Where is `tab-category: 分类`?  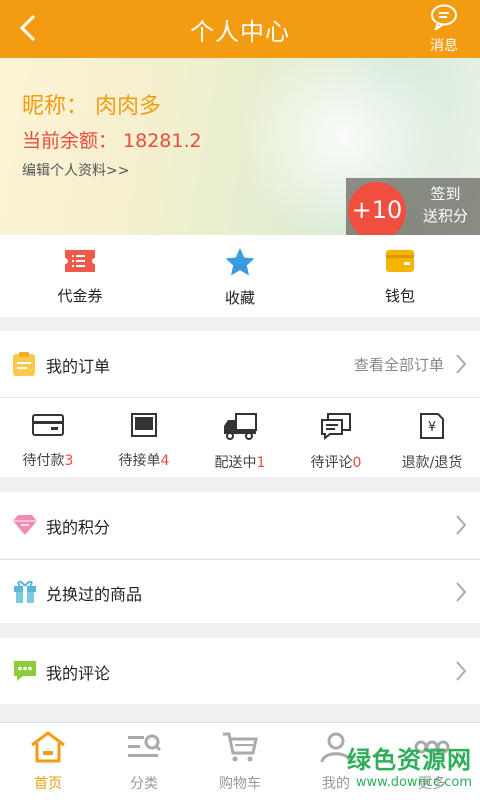
tab-category: 分类 is located at coordinates (144, 761).